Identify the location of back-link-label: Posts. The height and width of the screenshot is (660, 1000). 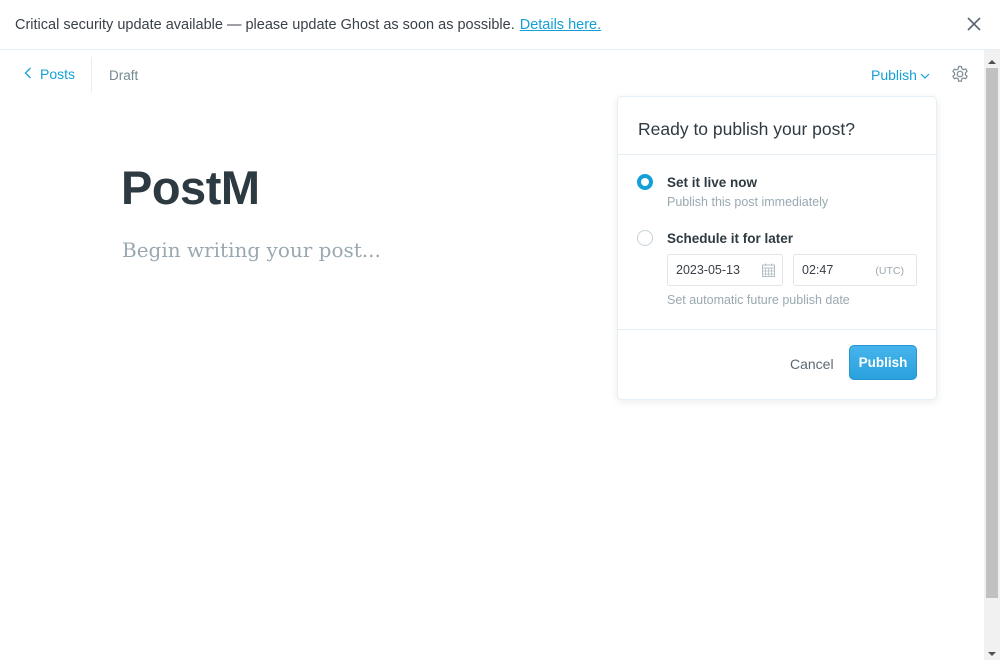
(58, 74).